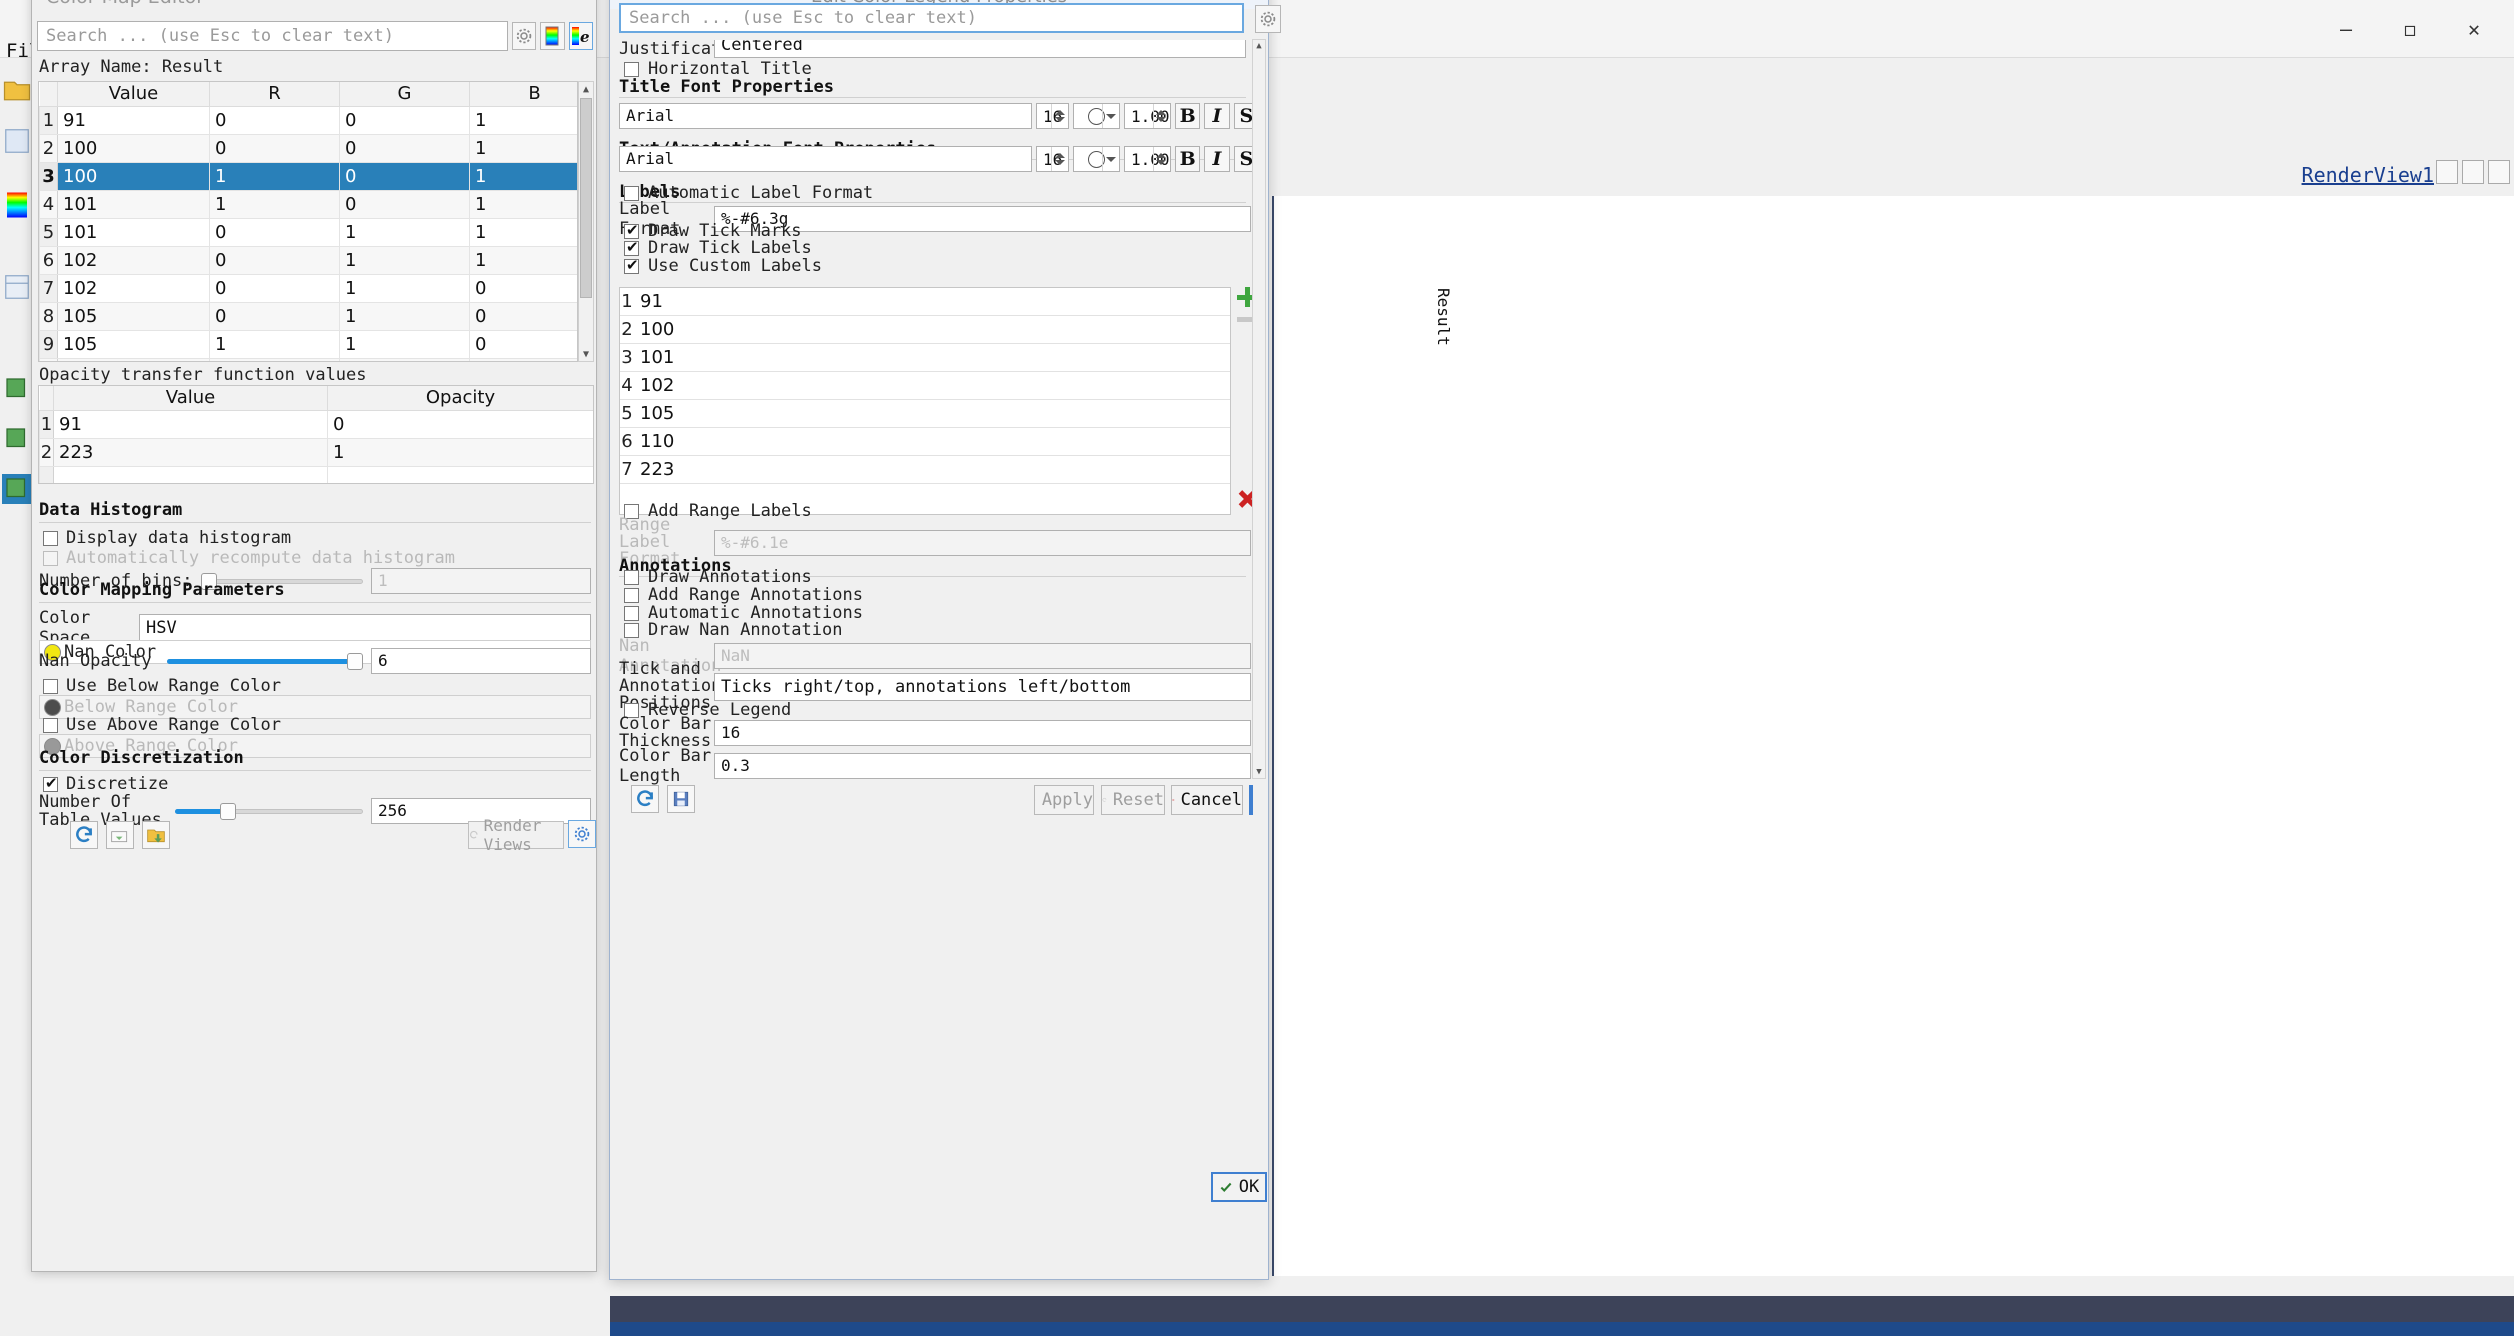 The width and height of the screenshot is (2514, 1336). What do you see at coordinates (1097, 116) in the screenshot?
I see `title-font-color-select` at bounding box center [1097, 116].